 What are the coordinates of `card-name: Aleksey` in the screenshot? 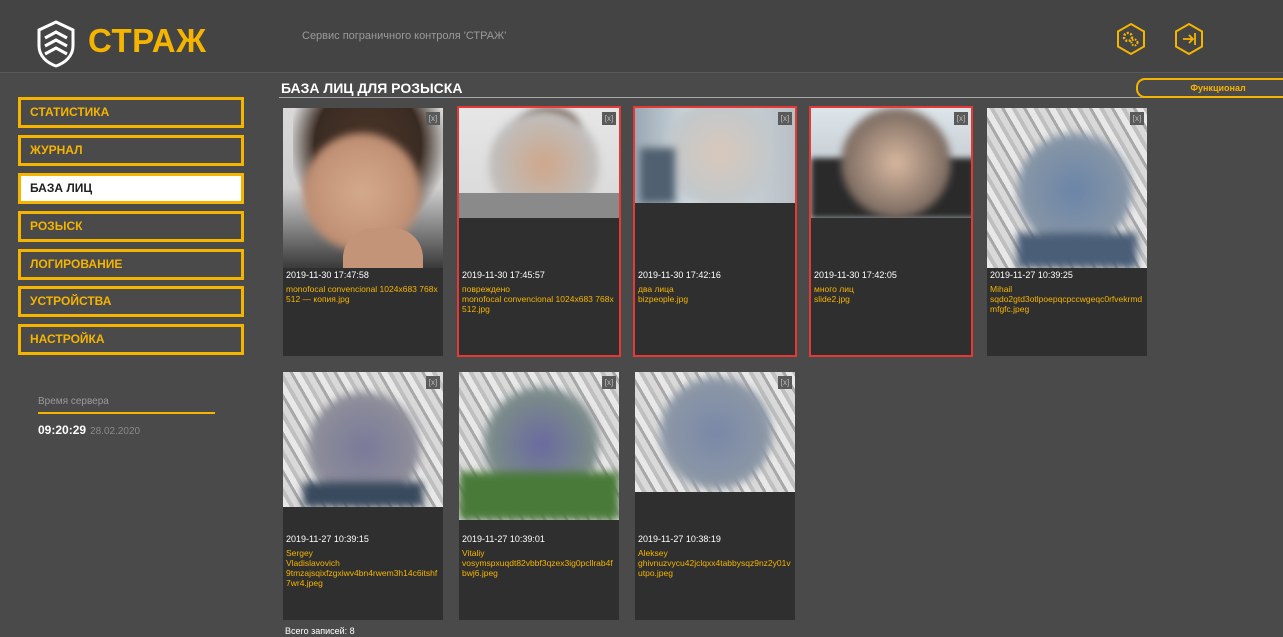 It's located at (653, 553).